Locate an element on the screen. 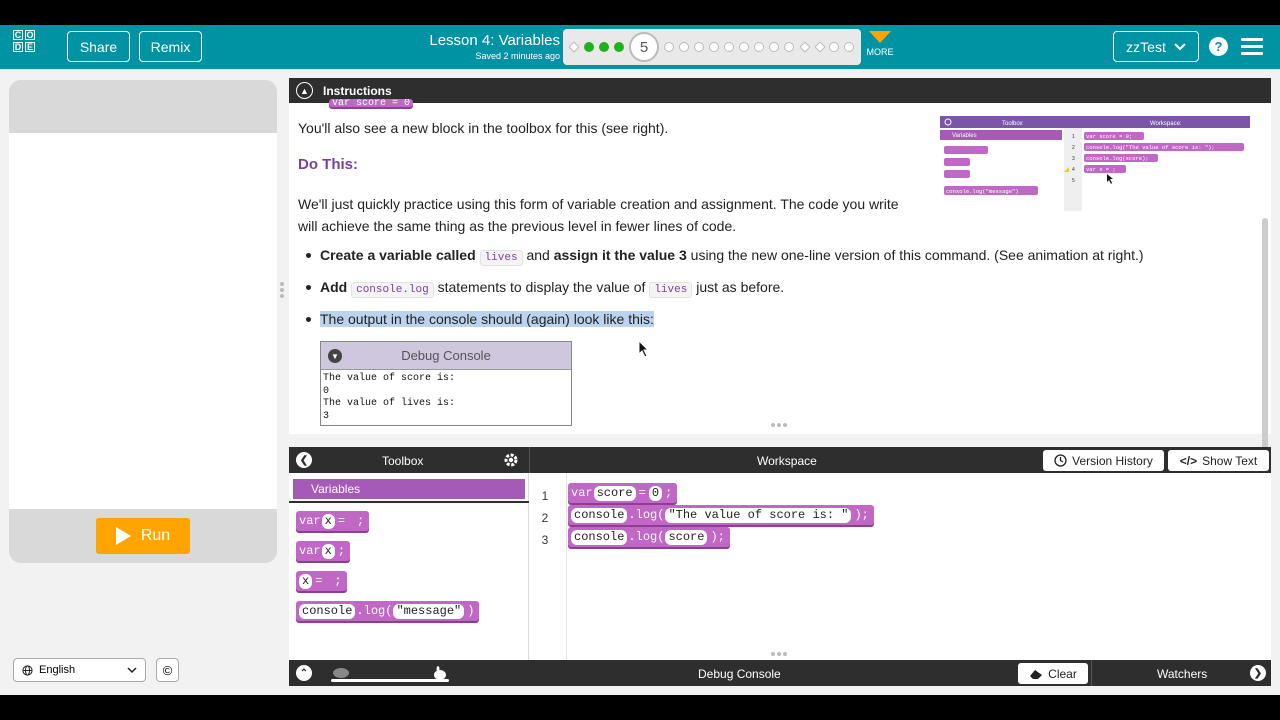 The image size is (1280, 720). line-number: 2 is located at coordinates (545, 518).